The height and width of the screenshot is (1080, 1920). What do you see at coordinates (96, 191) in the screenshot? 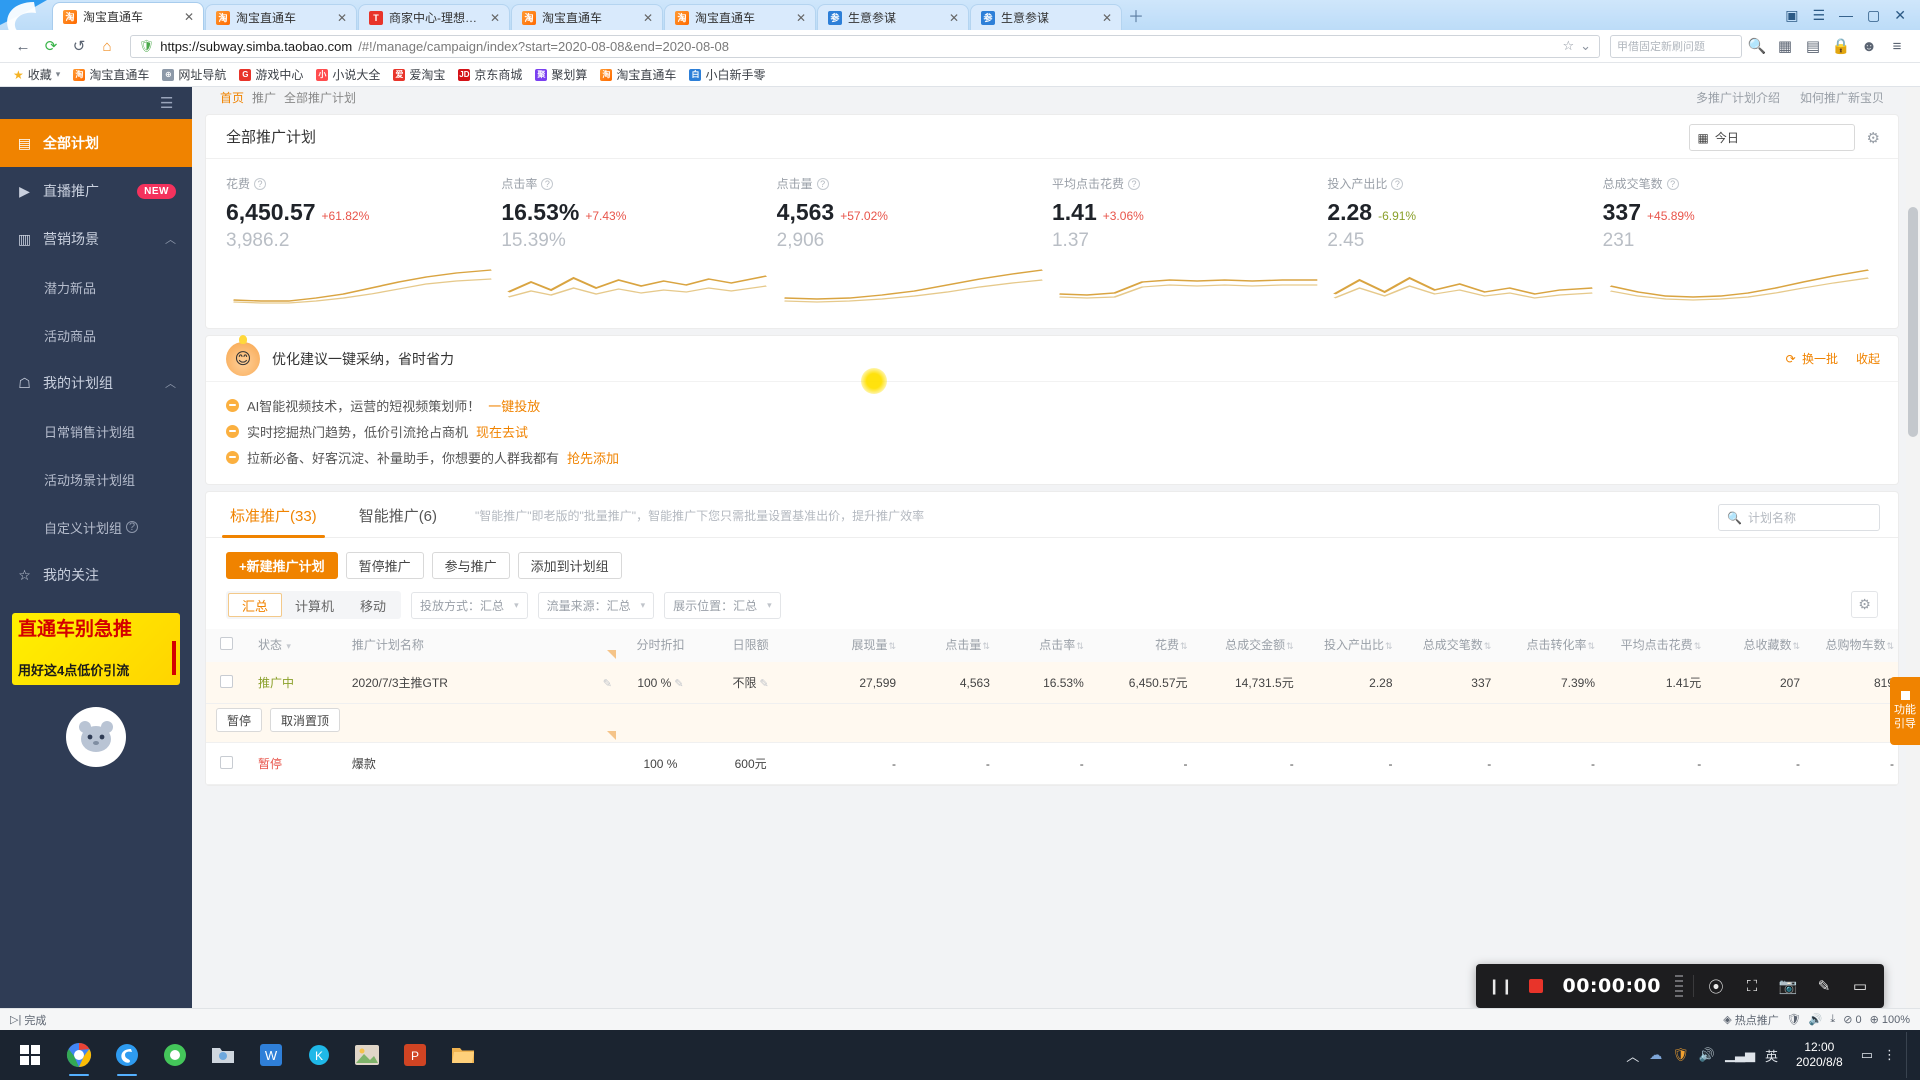
I see `sidebar-item-live-promotion: ▶ 直播推广 NEW` at bounding box center [96, 191].